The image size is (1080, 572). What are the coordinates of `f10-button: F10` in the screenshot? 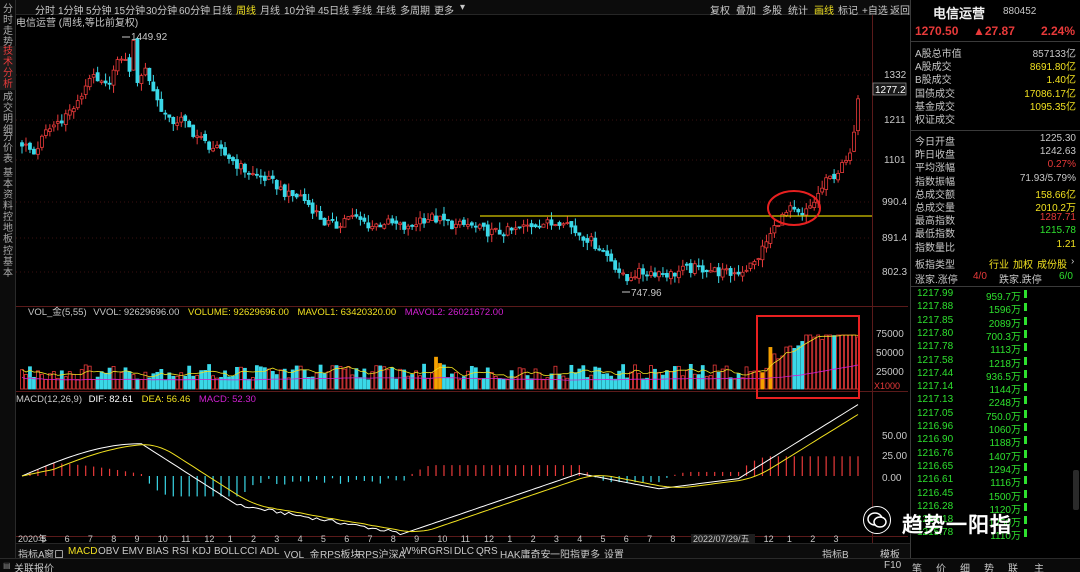 It's located at (892, 565).